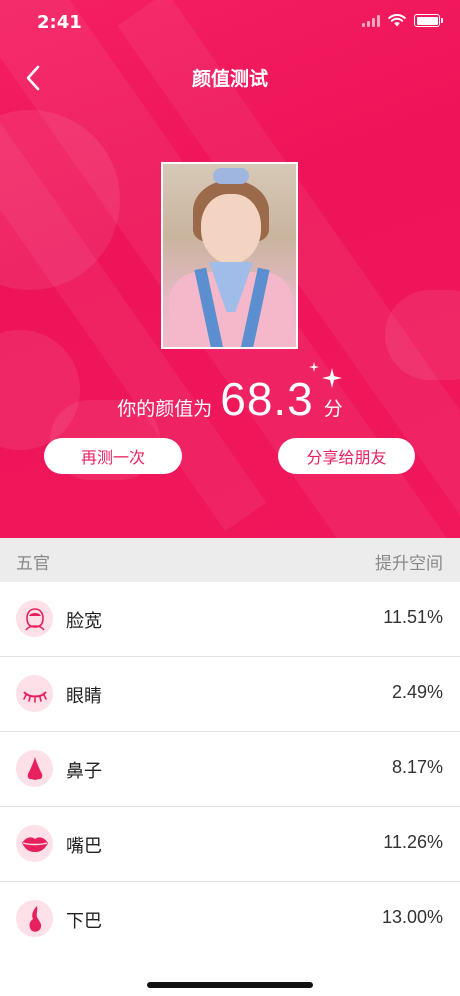 The image size is (460, 996). What do you see at coordinates (84, 696) in the screenshot?
I see `feature-name: 眼睛` at bounding box center [84, 696].